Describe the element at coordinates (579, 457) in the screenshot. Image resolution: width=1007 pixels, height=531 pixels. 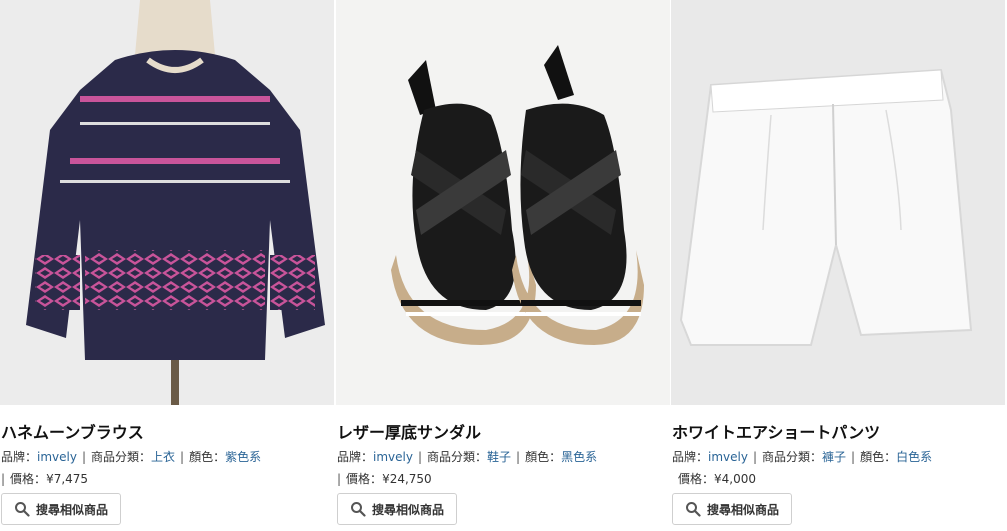
I see `color-link: 黑色系` at that location.